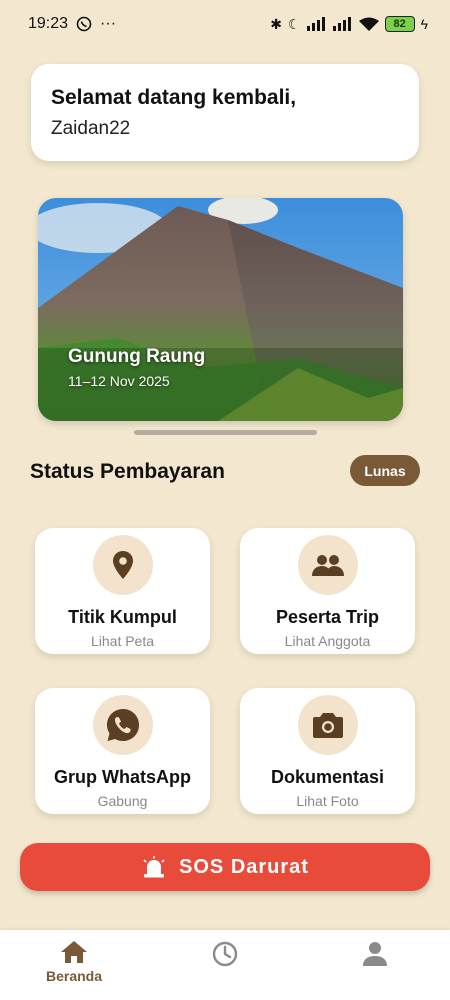 Image resolution: width=450 pixels, height=1000 pixels. Describe the element at coordinates (327, 725) in the screenshot. I see `camera-icon` at that location.